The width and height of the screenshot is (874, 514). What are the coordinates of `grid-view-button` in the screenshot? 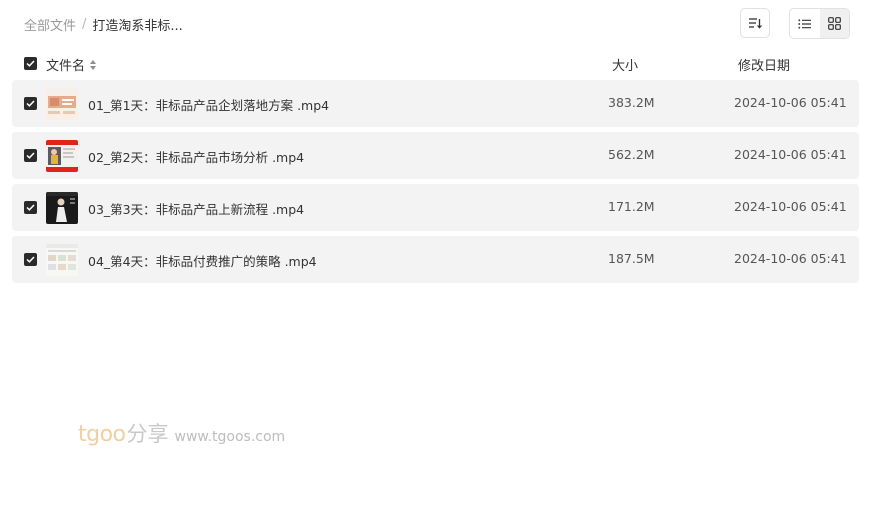 It's located at (834, 23).